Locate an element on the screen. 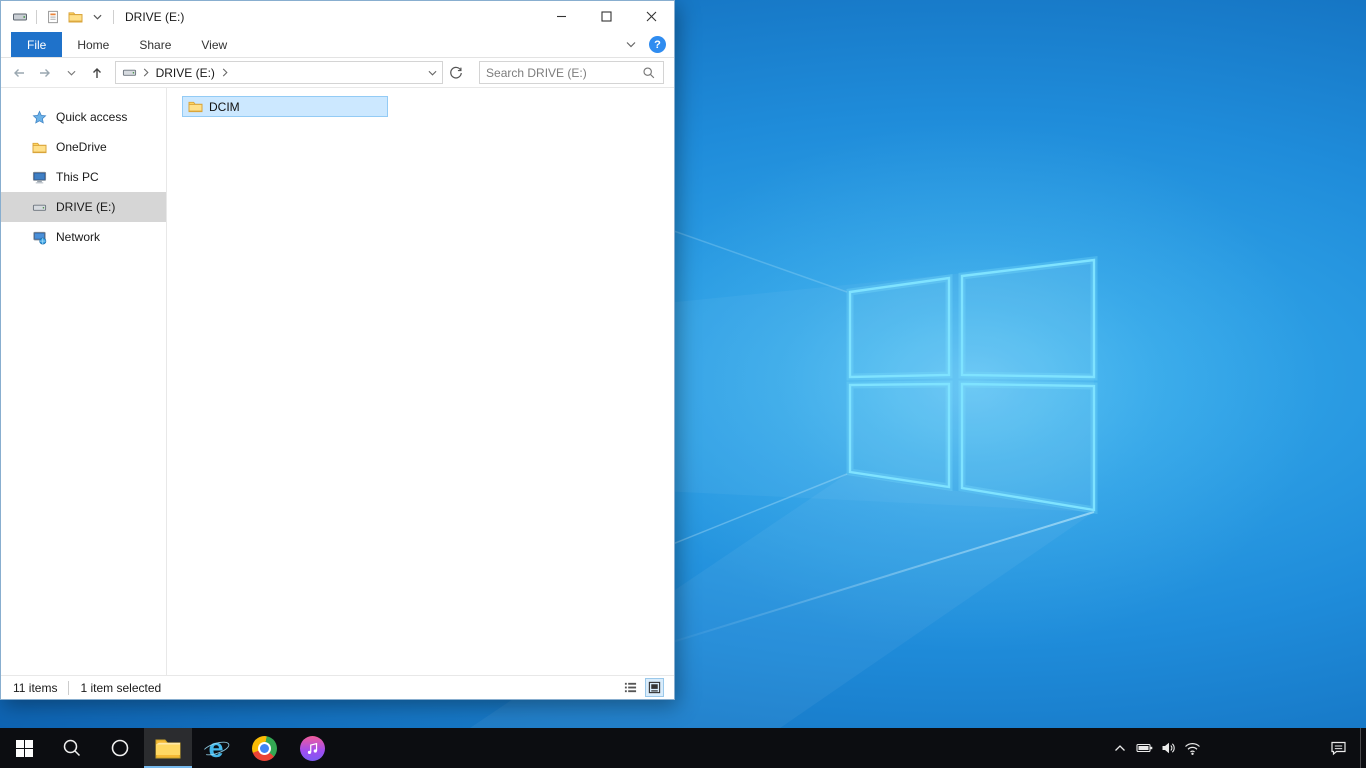 The image size is (1366, 768). start-button is located at coordinates (24, 748).